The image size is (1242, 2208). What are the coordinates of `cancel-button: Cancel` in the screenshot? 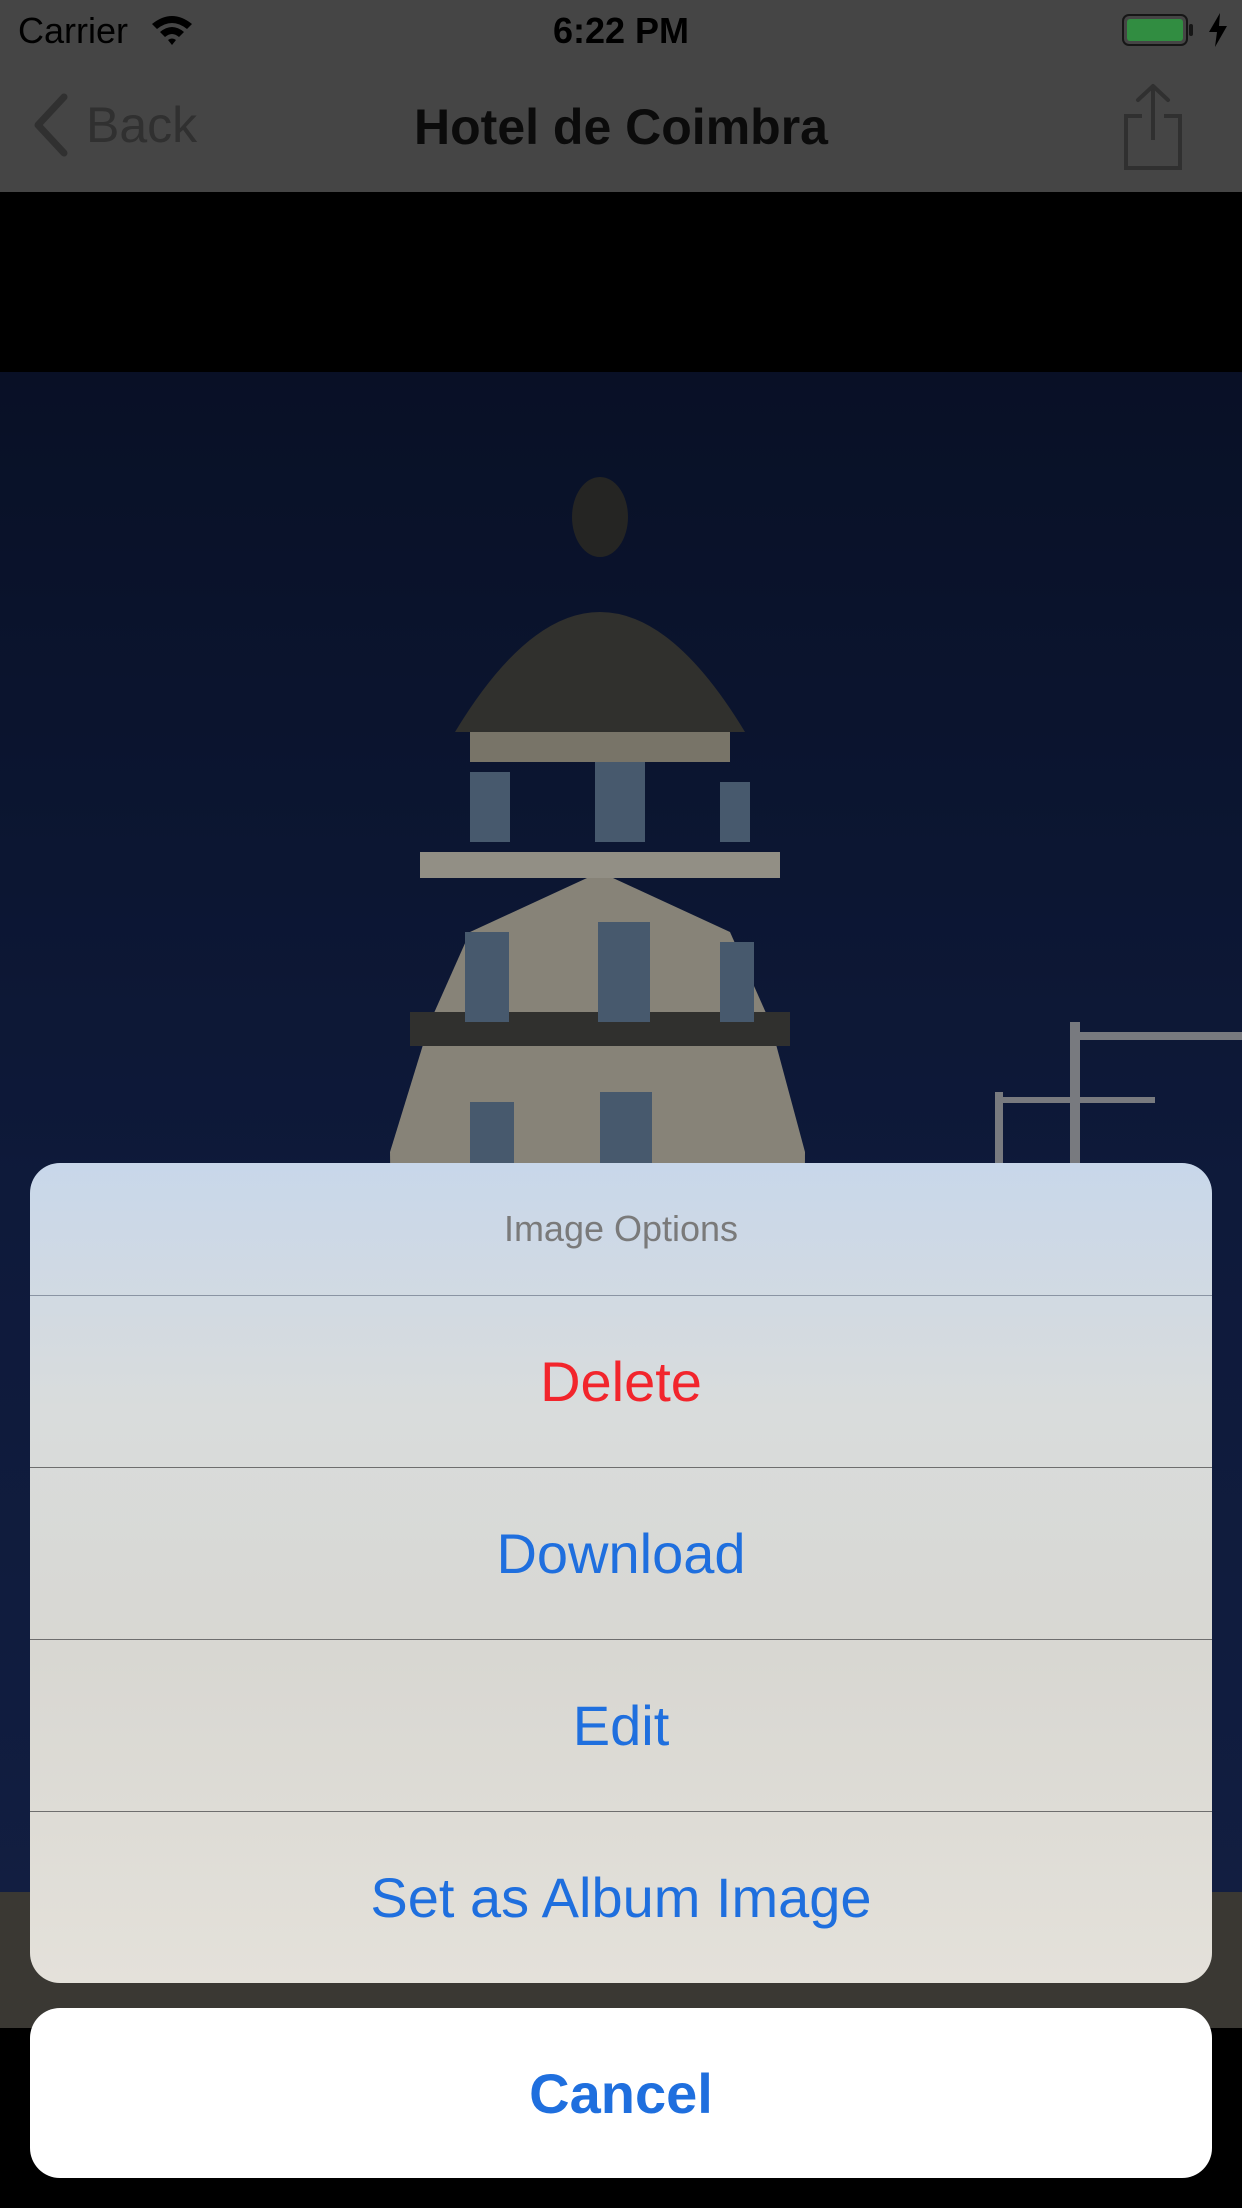 It's located at (621, 2093).